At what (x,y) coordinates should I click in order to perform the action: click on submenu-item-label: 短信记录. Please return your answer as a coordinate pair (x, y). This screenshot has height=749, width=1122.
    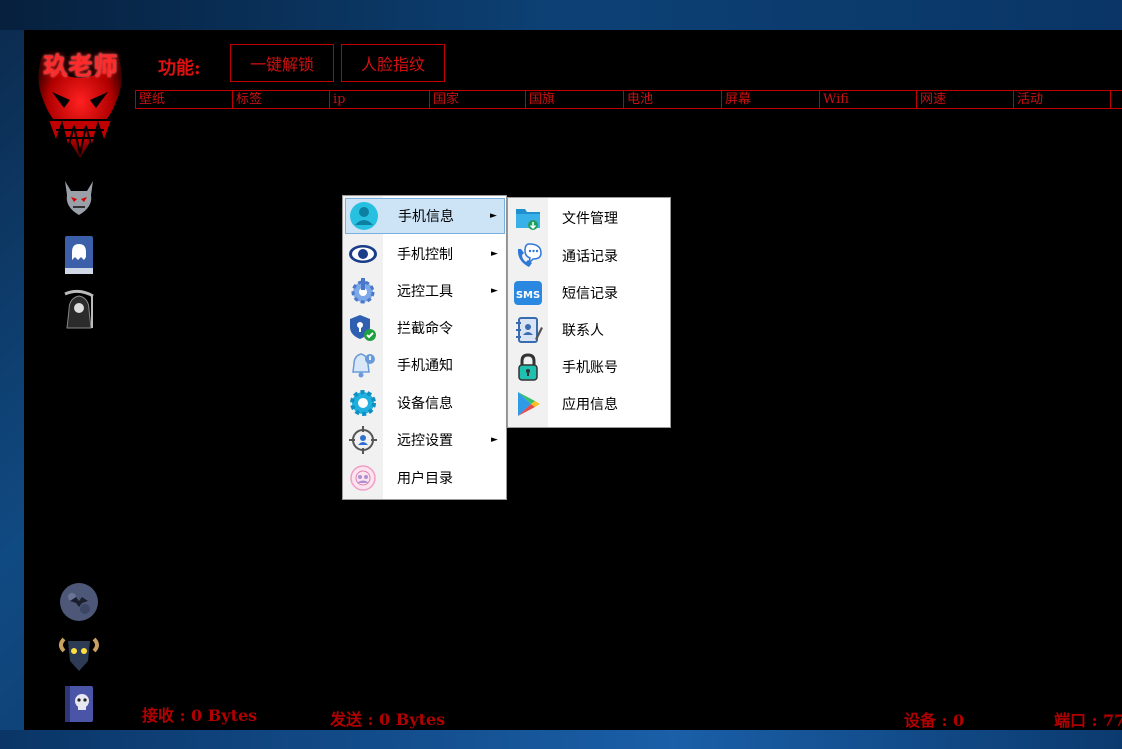
    Looking at the image, I should click on (590, 294).